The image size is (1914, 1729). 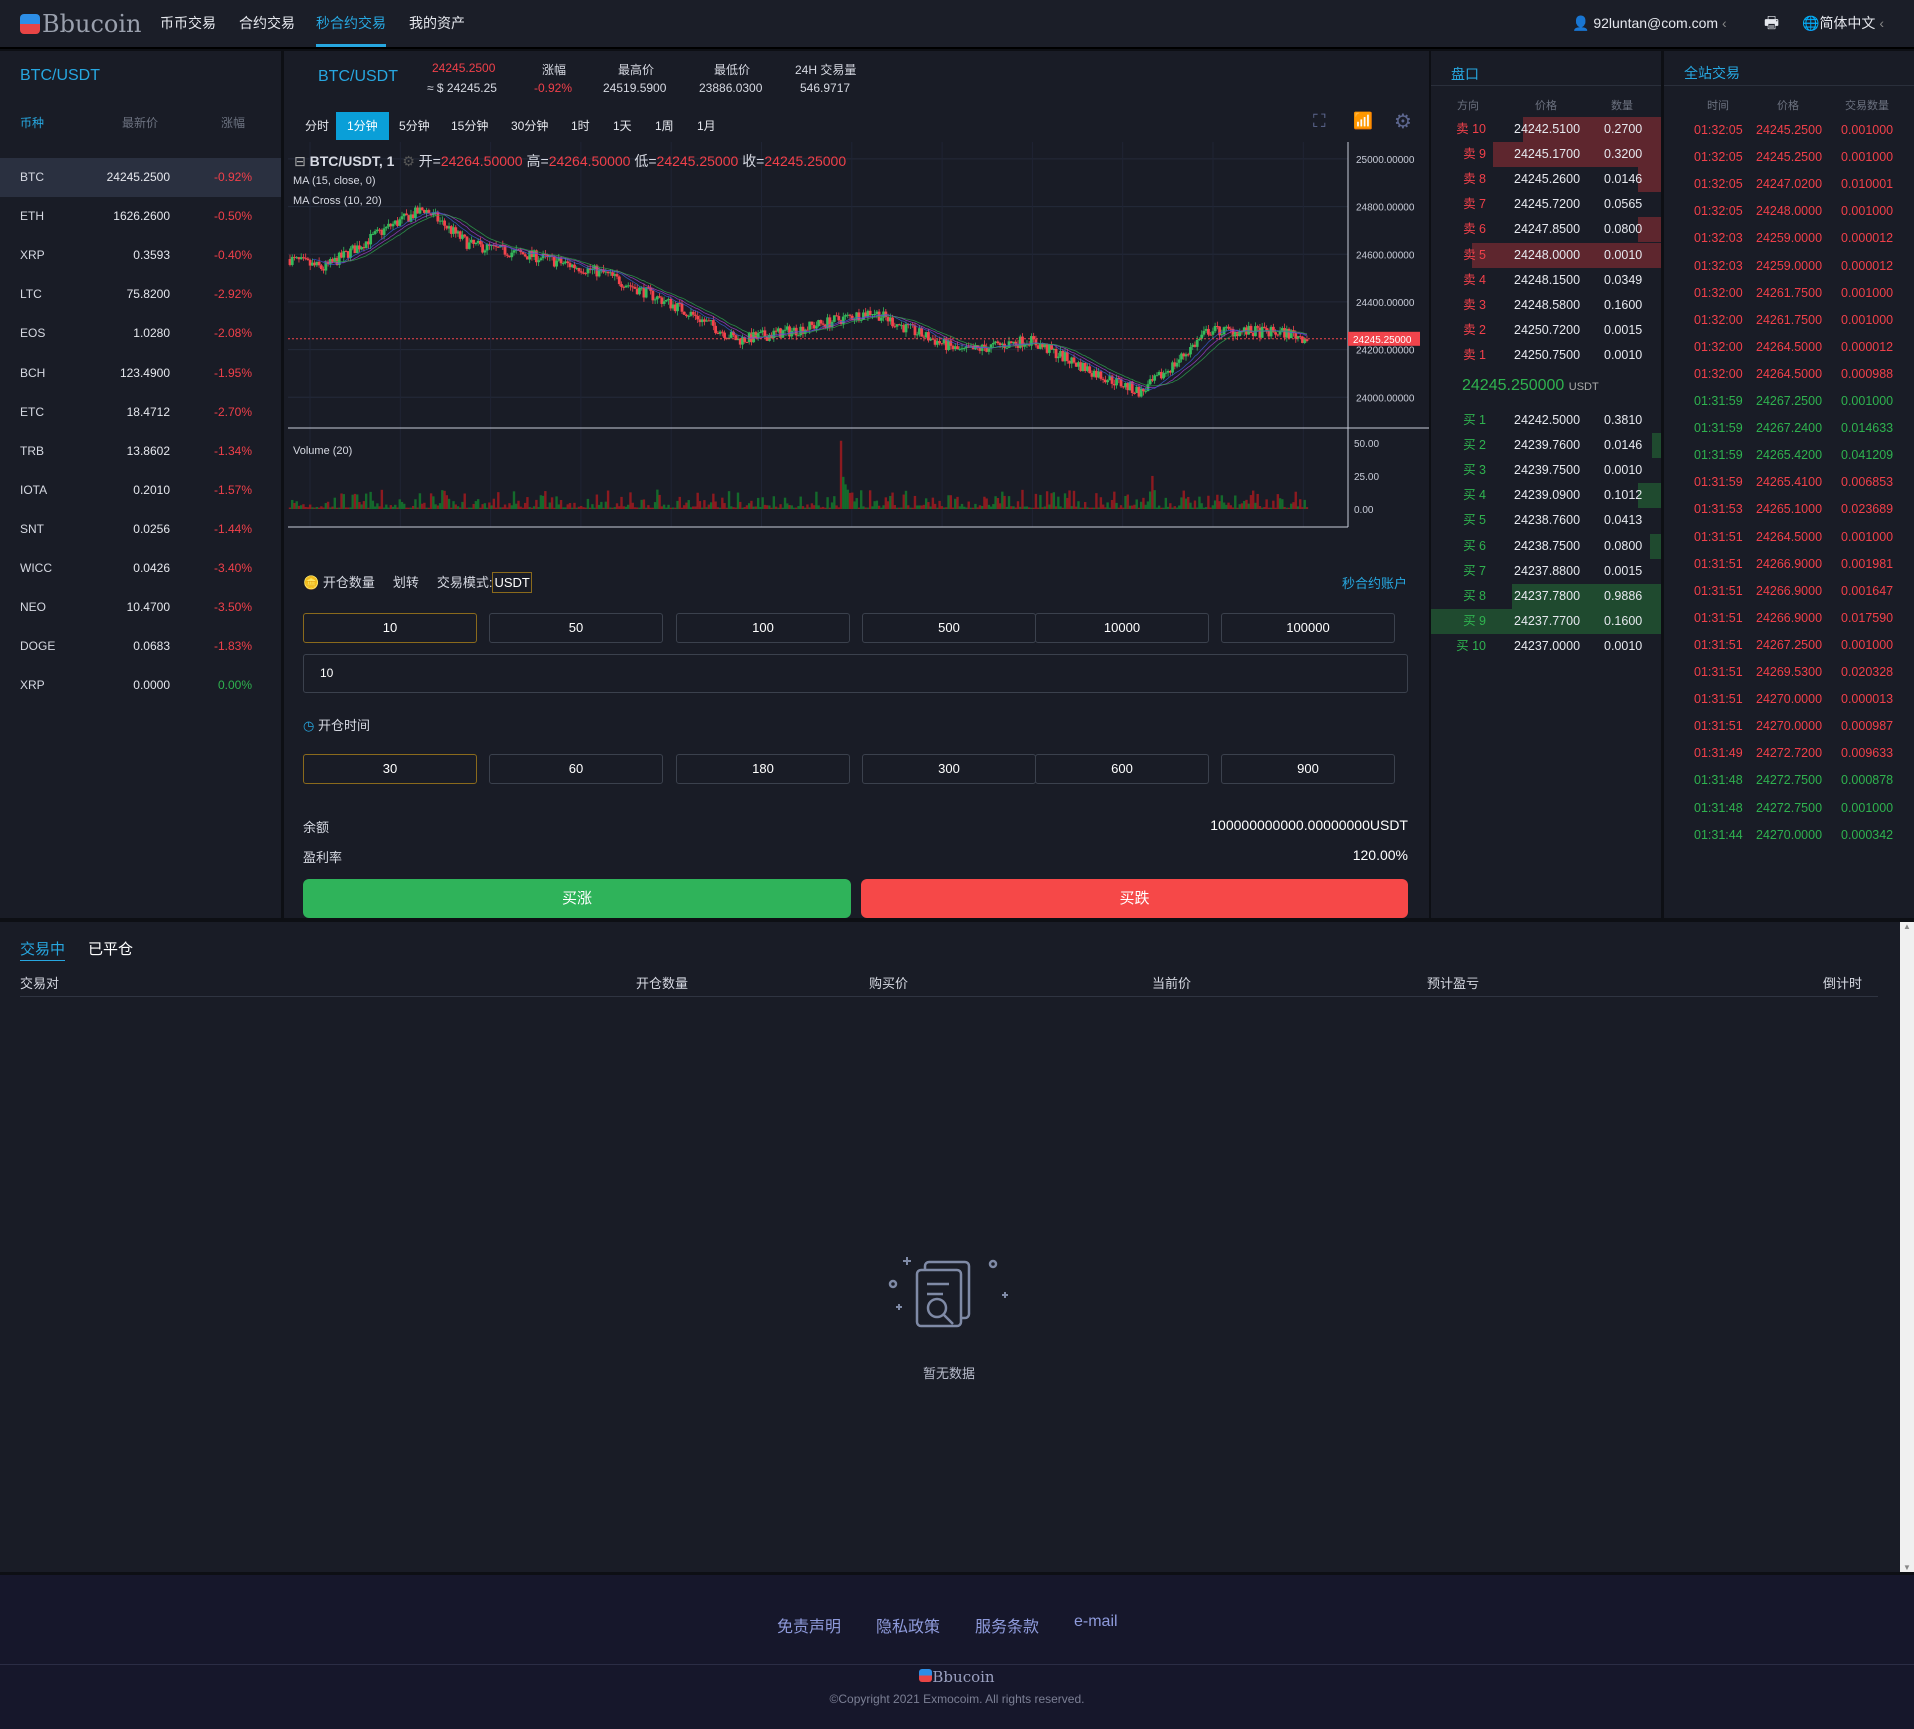 I want to click on user-email: 92luntan@com.com, so click(x=1656, y=23).